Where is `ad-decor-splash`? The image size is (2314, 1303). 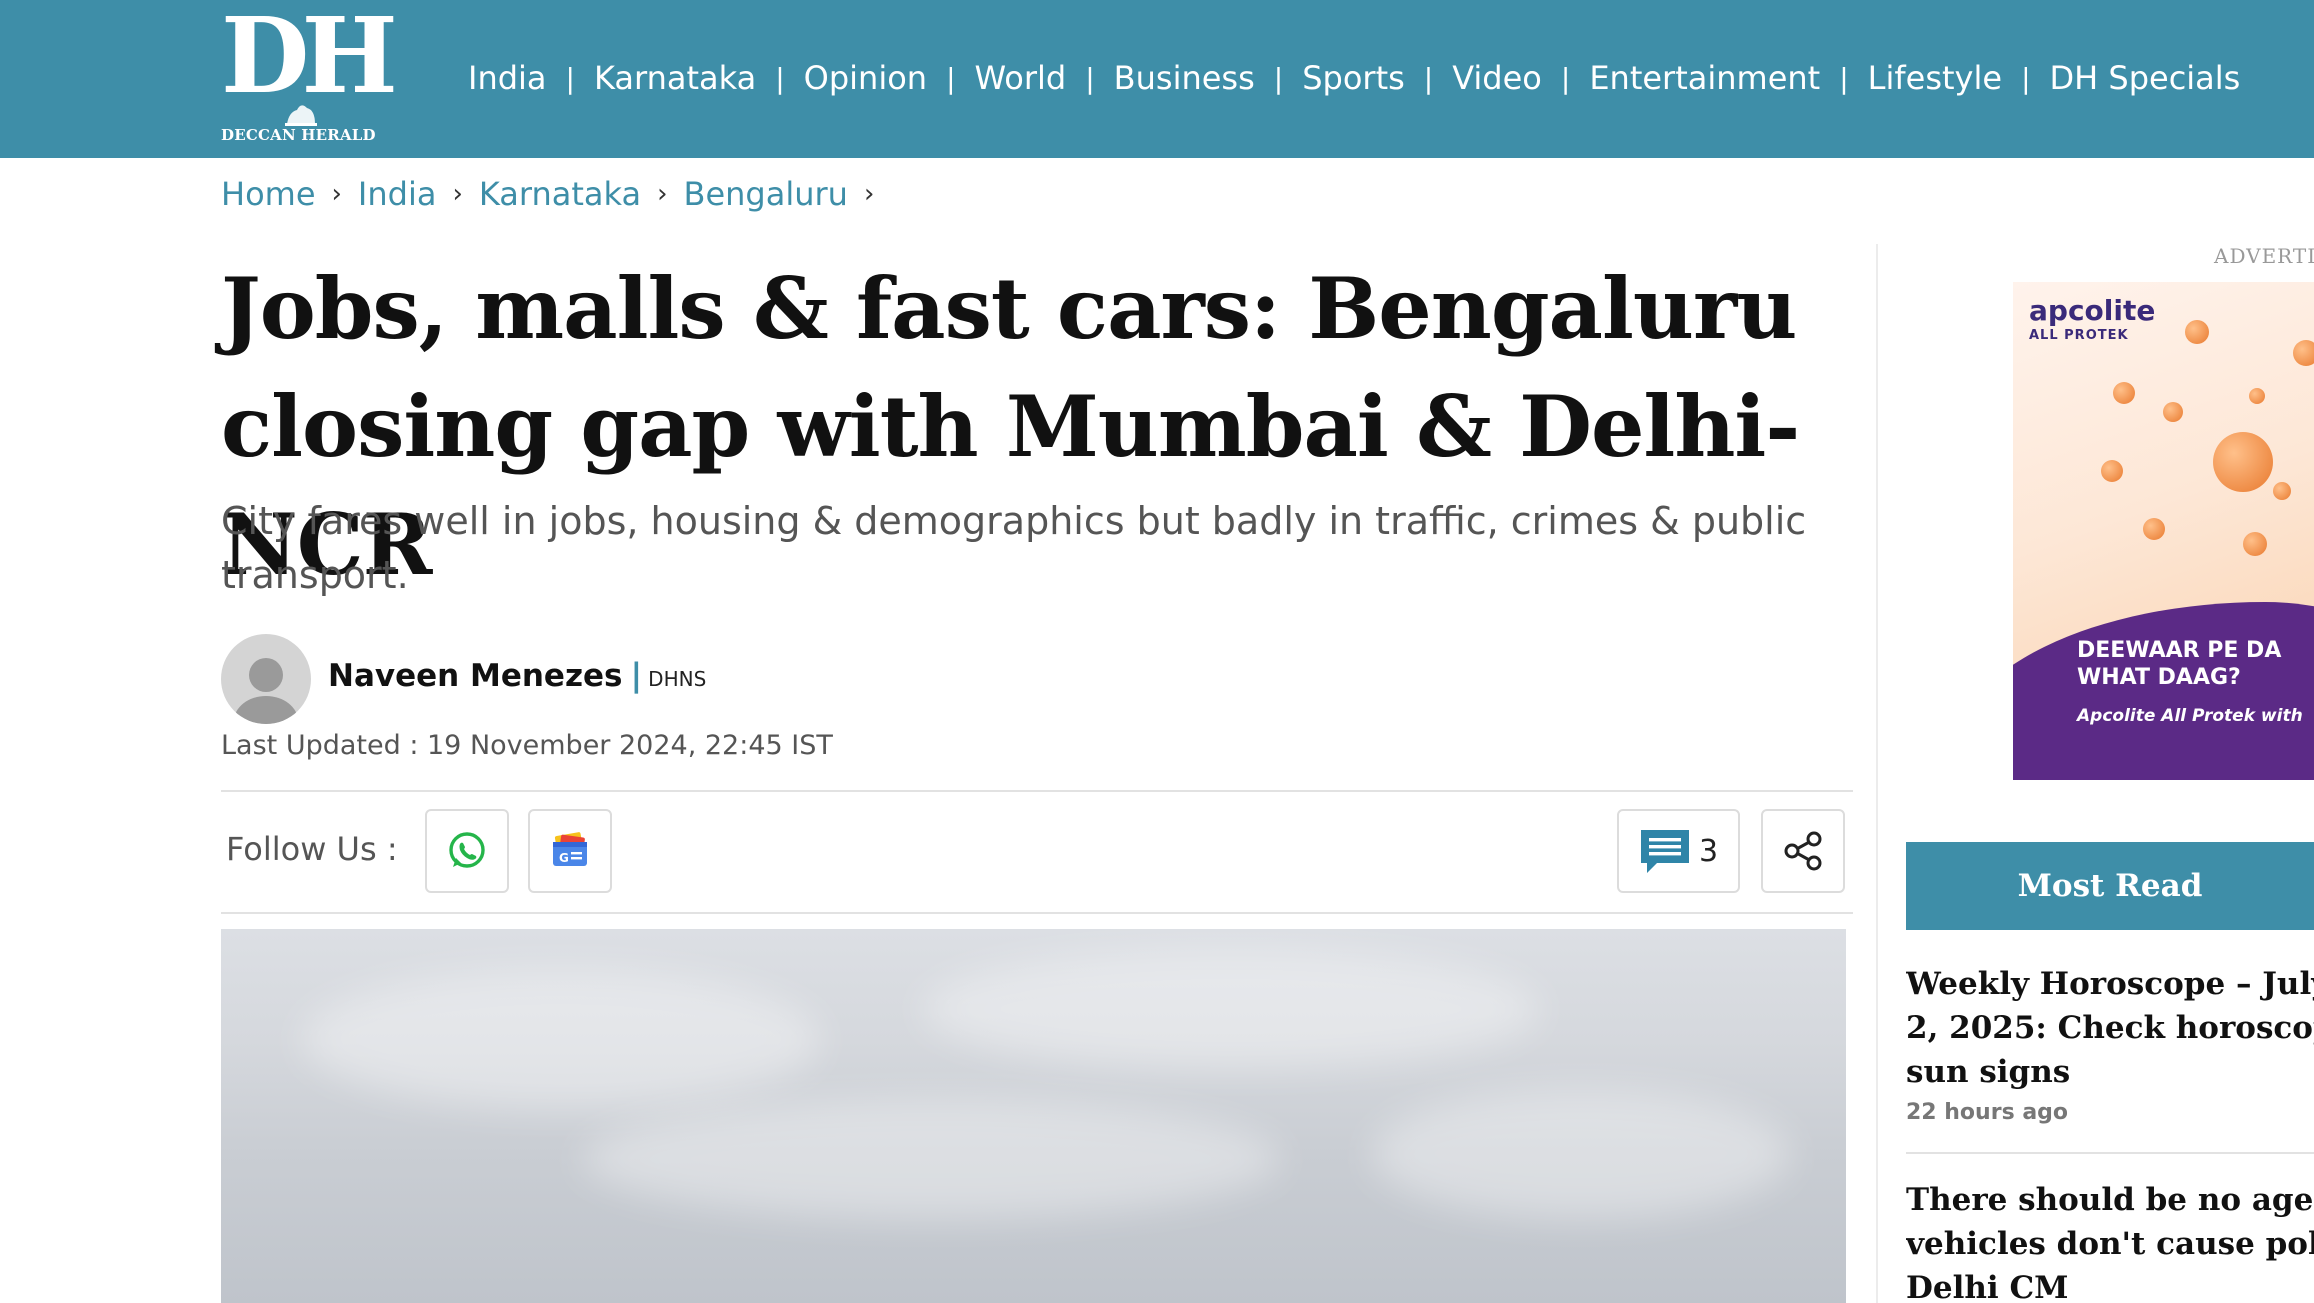
ad-decor-splash is located at coordinates (2243, 462).